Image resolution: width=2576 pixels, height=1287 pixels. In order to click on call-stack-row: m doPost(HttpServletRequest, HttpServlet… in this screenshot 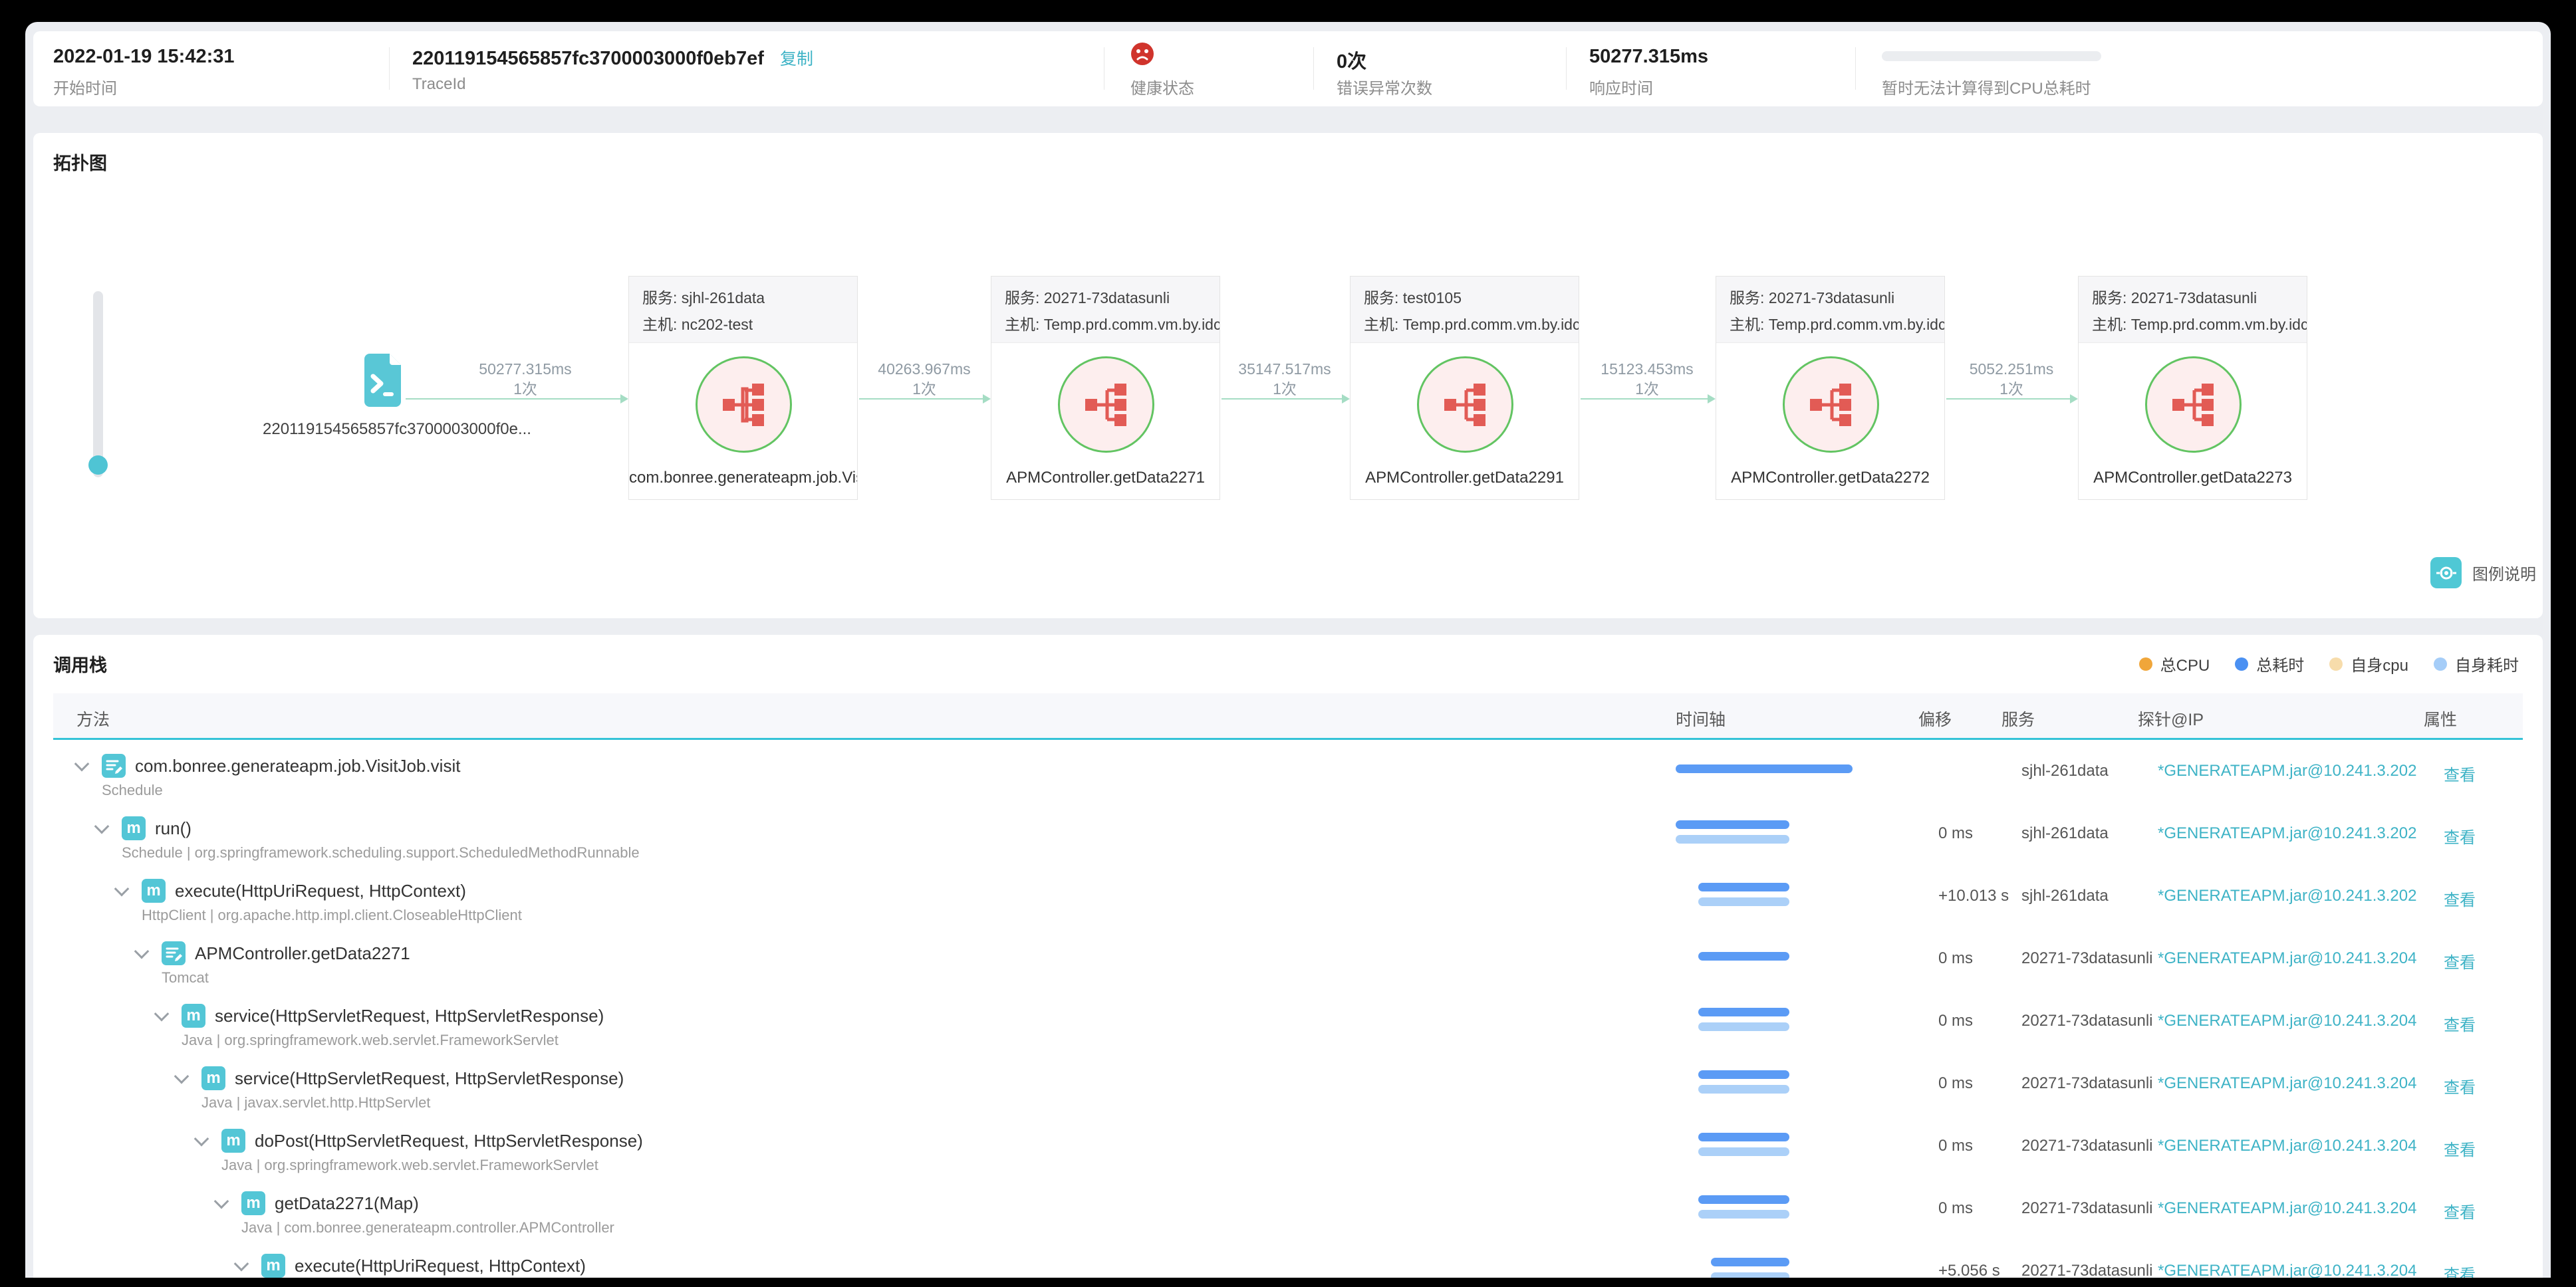, I will do `click(1288, 1153)`.